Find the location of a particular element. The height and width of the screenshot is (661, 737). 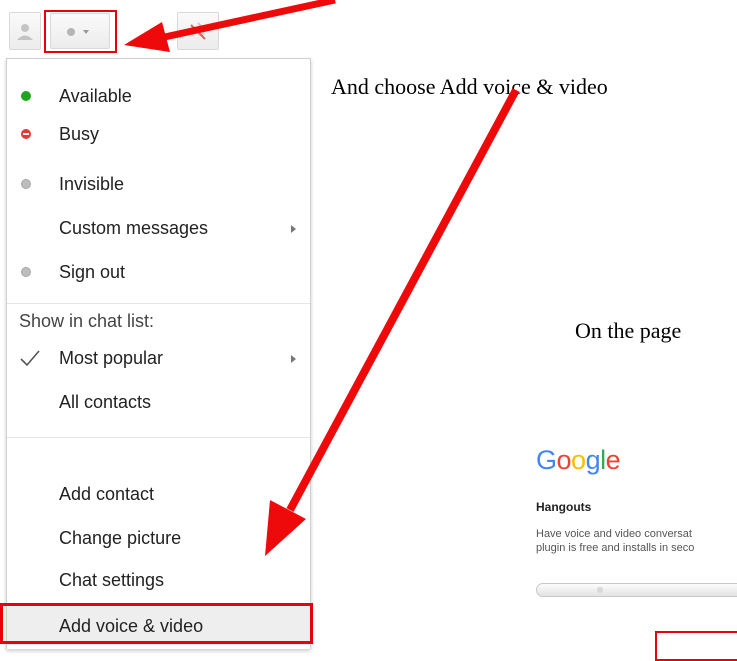

arrow-to-status-button is located at coordinates (230, 26).